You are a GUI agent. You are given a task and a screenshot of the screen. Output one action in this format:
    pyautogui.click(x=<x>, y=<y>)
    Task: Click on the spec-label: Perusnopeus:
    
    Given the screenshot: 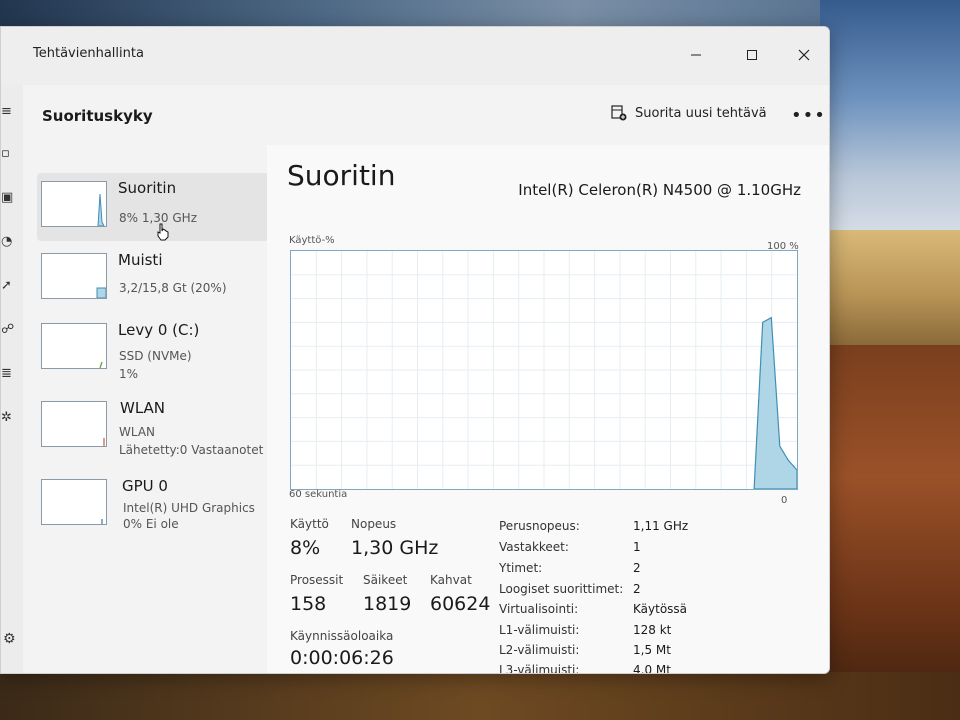 What is the action you would take?
    pyautogui.click(x=539, y=526)
    